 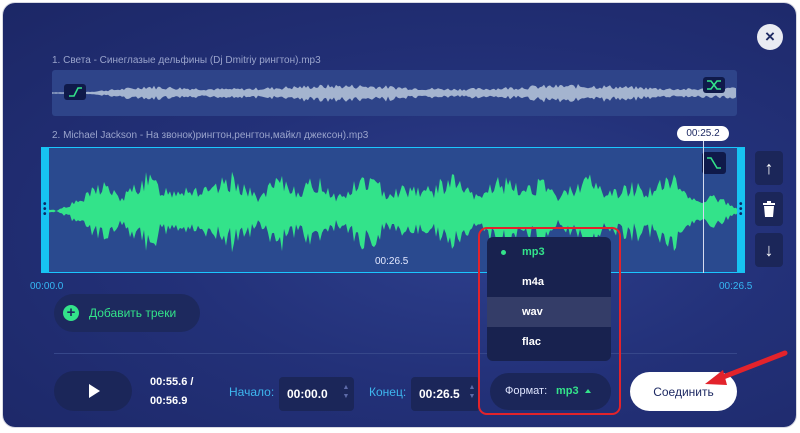 I want to click on play-button, so click(x=93, y=391).